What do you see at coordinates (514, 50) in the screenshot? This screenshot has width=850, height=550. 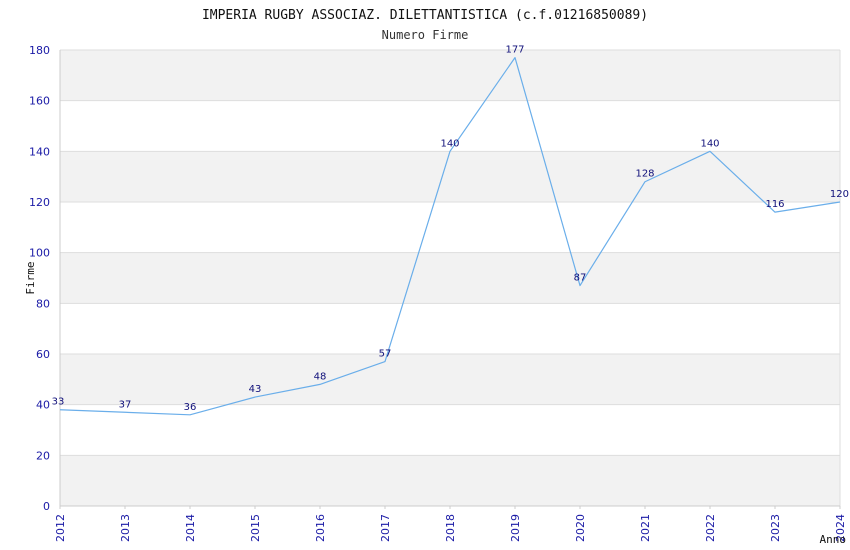 I see `data-label: 177` at bounding box center [514, 50].